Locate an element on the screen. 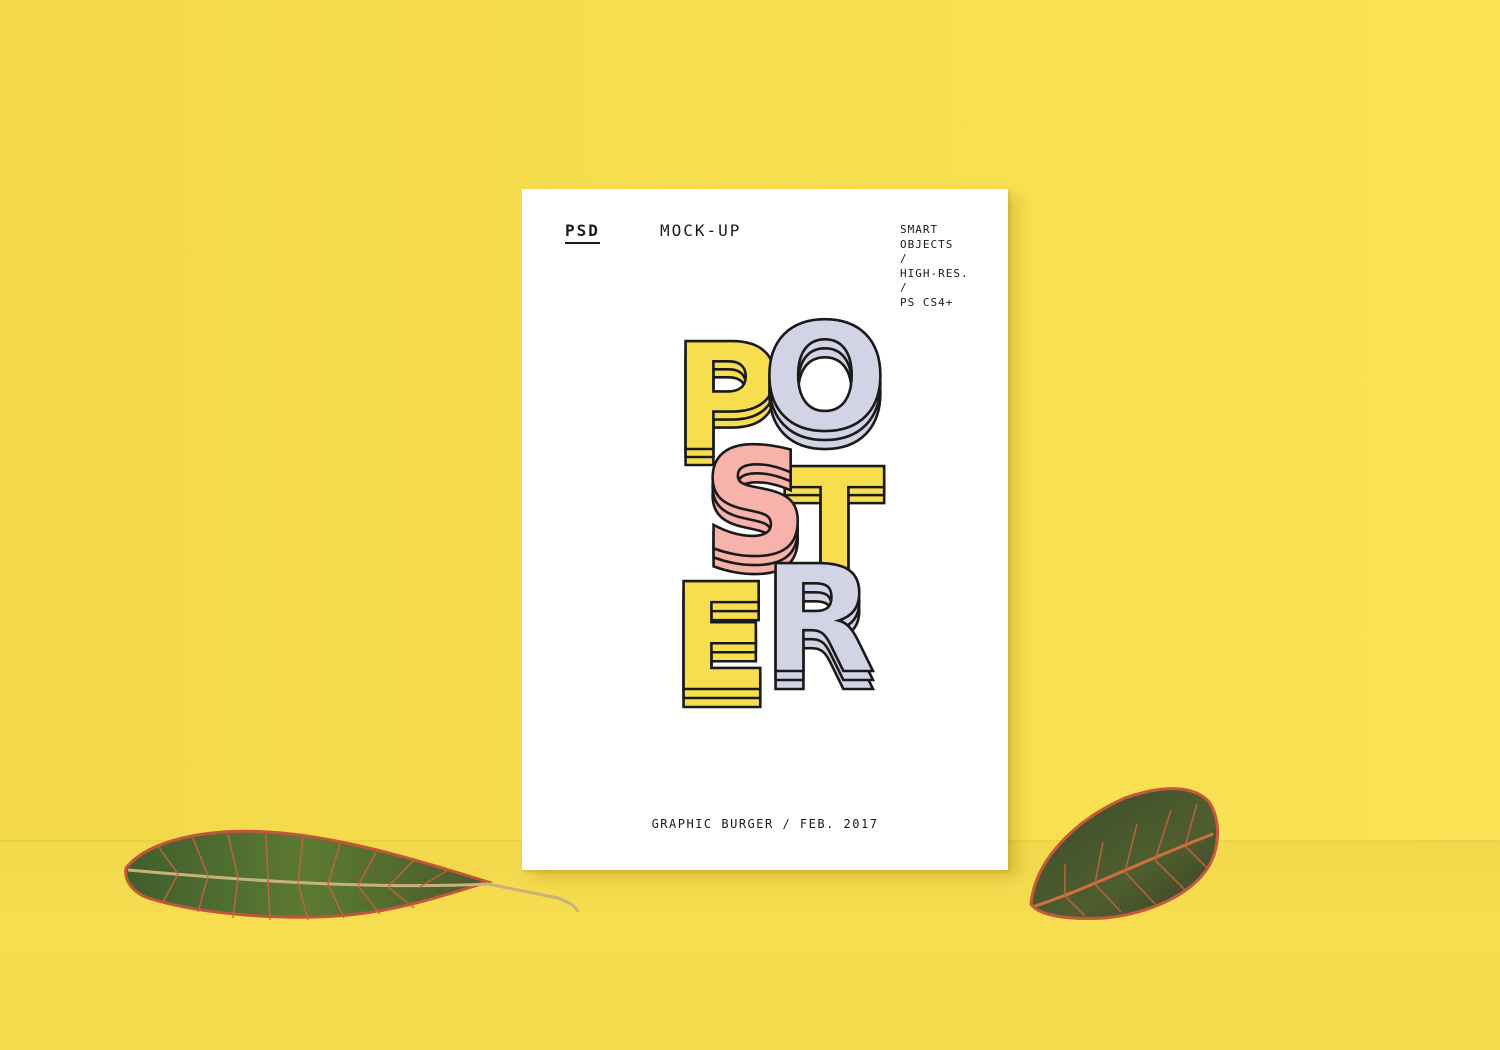 This screenshot has width=1500, height=1050. letter-r: R R R is located at coordinates (819, 629).